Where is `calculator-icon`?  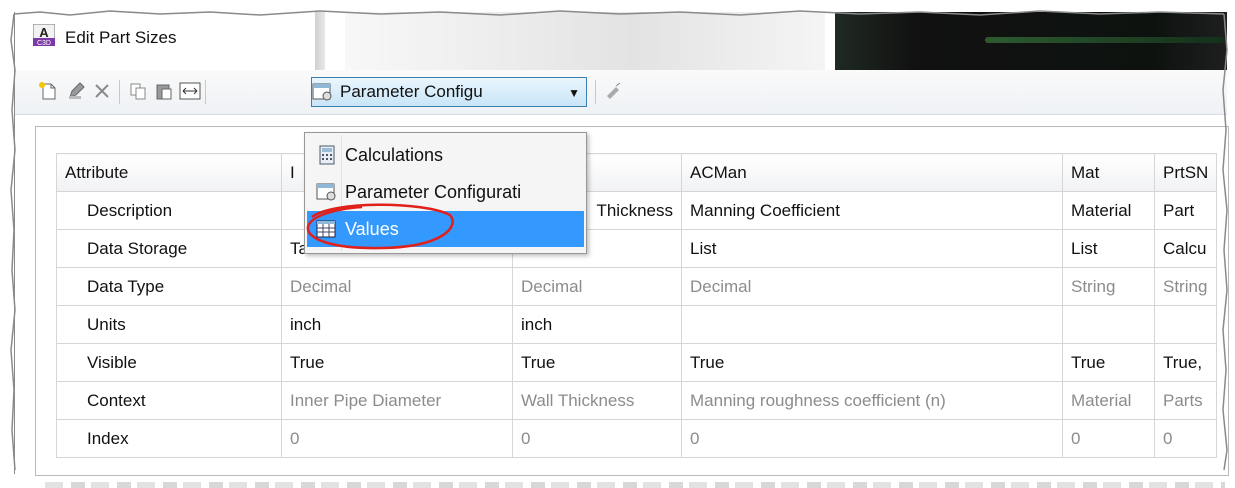
calculator-icon is located at coordinates (327, 155).